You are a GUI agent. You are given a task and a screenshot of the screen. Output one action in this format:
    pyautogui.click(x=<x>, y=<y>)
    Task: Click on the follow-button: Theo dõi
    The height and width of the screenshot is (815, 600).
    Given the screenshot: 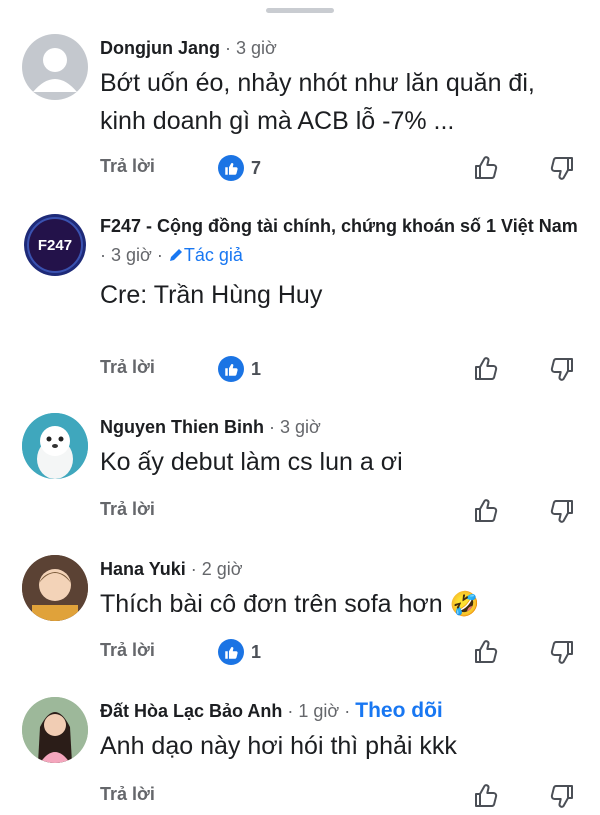 What is the action you would take?
    pyautogui.click(x=399, y=710)
    